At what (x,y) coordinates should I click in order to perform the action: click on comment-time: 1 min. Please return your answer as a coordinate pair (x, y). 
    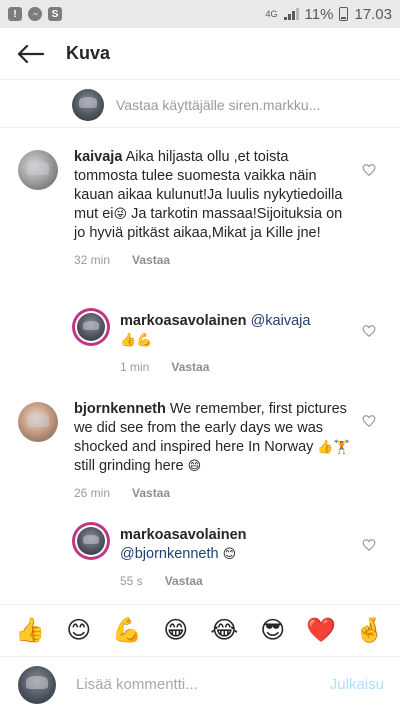
    Looking at the image, I should click on (135, 367).